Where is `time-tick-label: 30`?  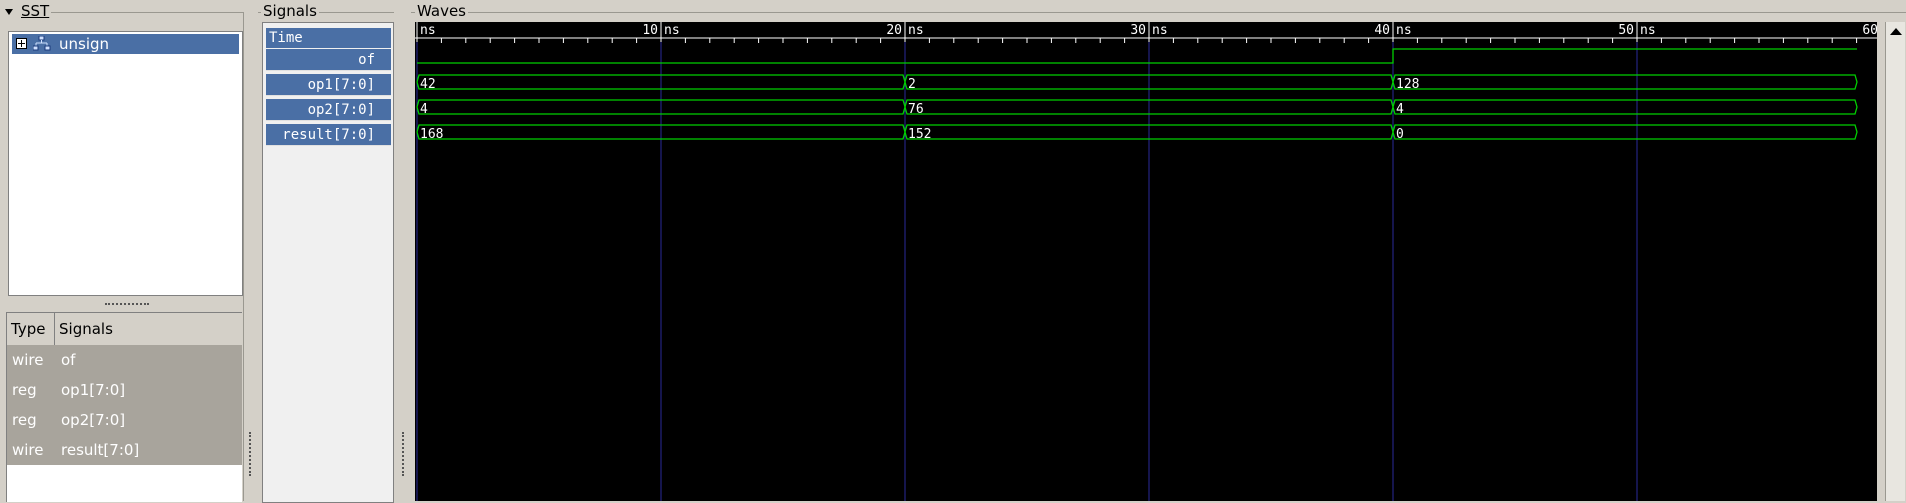
time-tick-label: 30 is located at coordinates (1138, 30).